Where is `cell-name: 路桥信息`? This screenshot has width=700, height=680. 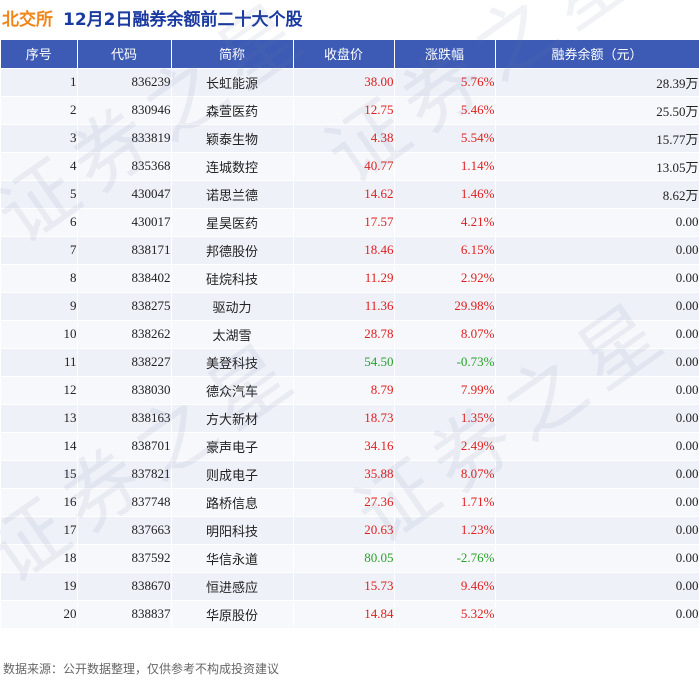
cell-name: 路桥信息 is located at coordinates (232, 502).